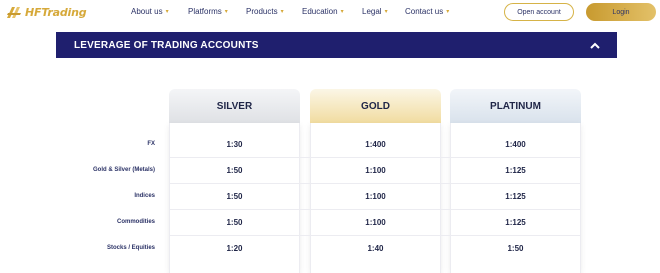 The width and height of the screenshot is (660, 273). I want to click on logo: HFTrading, so click(46, 12).